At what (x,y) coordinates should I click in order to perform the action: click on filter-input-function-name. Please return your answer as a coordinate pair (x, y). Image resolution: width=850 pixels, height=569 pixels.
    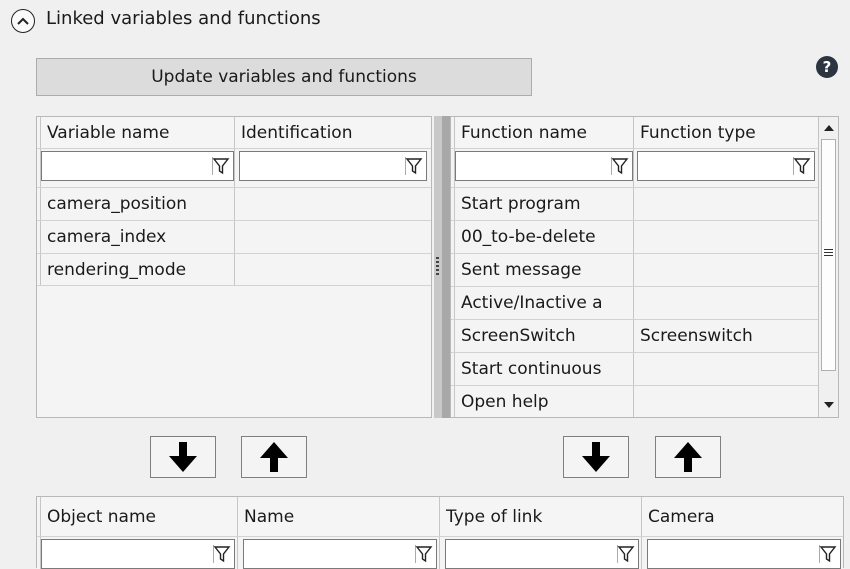
    Looking at the image, I should click on (544, 166).